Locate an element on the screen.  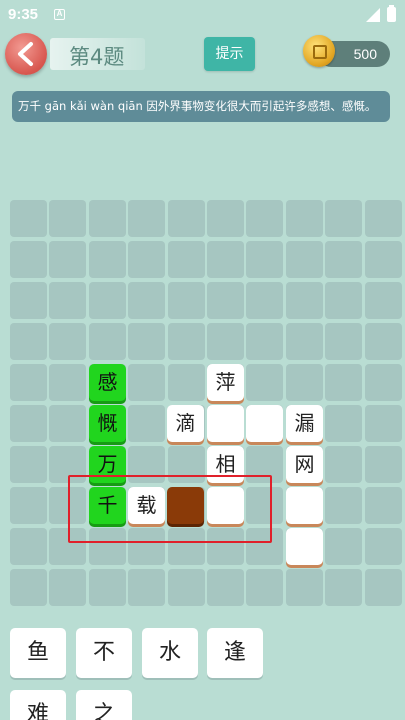
notification-icon: A is located at coordinates (59, 14).